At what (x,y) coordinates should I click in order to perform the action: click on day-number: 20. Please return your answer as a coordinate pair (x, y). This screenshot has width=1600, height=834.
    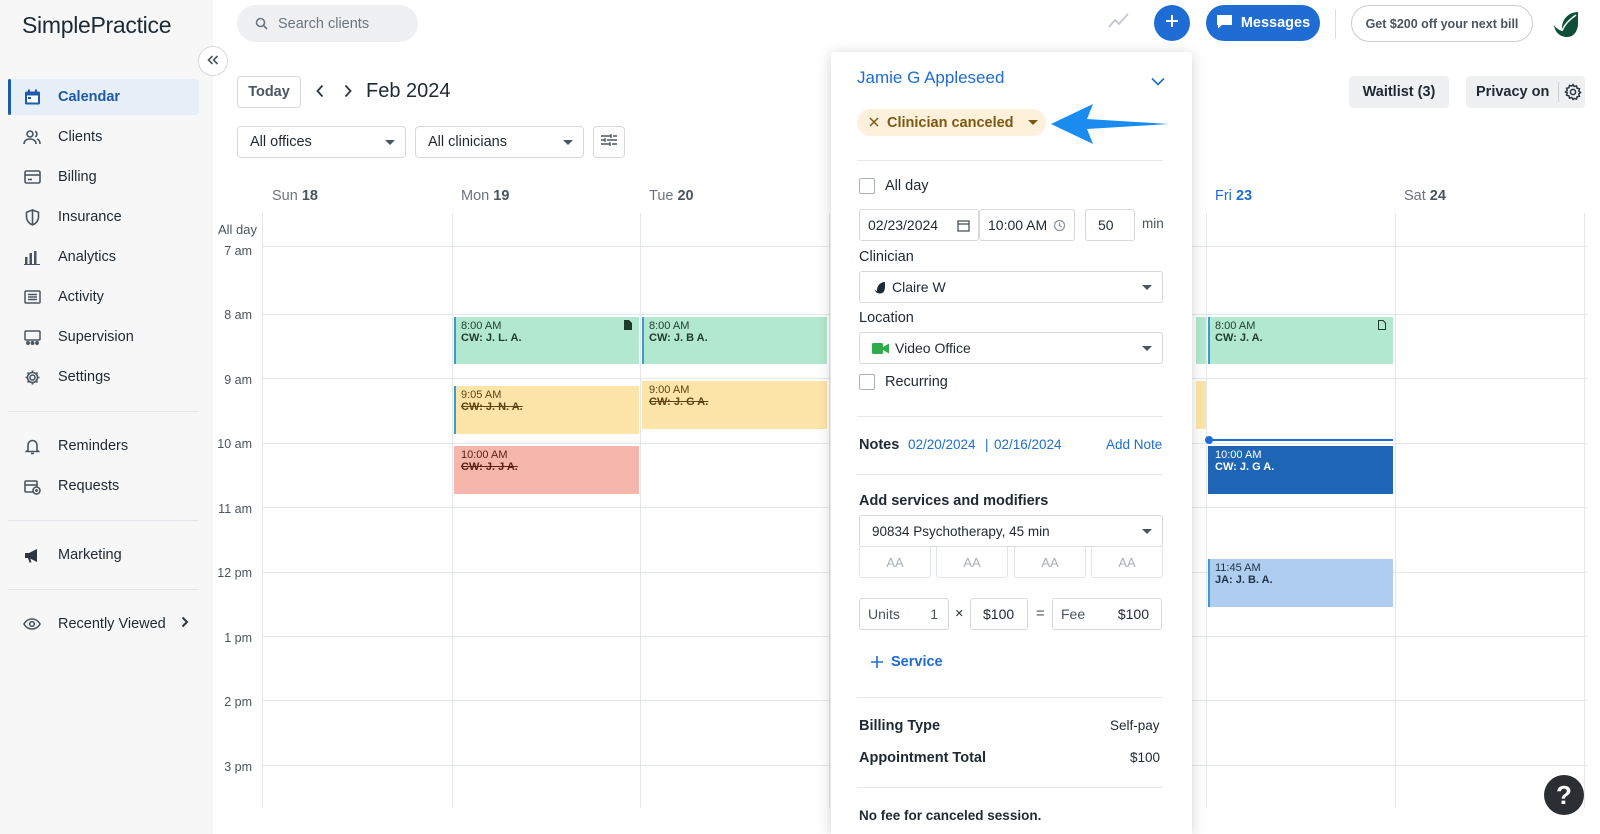
    Looking at the image, I should click on (685, 196).